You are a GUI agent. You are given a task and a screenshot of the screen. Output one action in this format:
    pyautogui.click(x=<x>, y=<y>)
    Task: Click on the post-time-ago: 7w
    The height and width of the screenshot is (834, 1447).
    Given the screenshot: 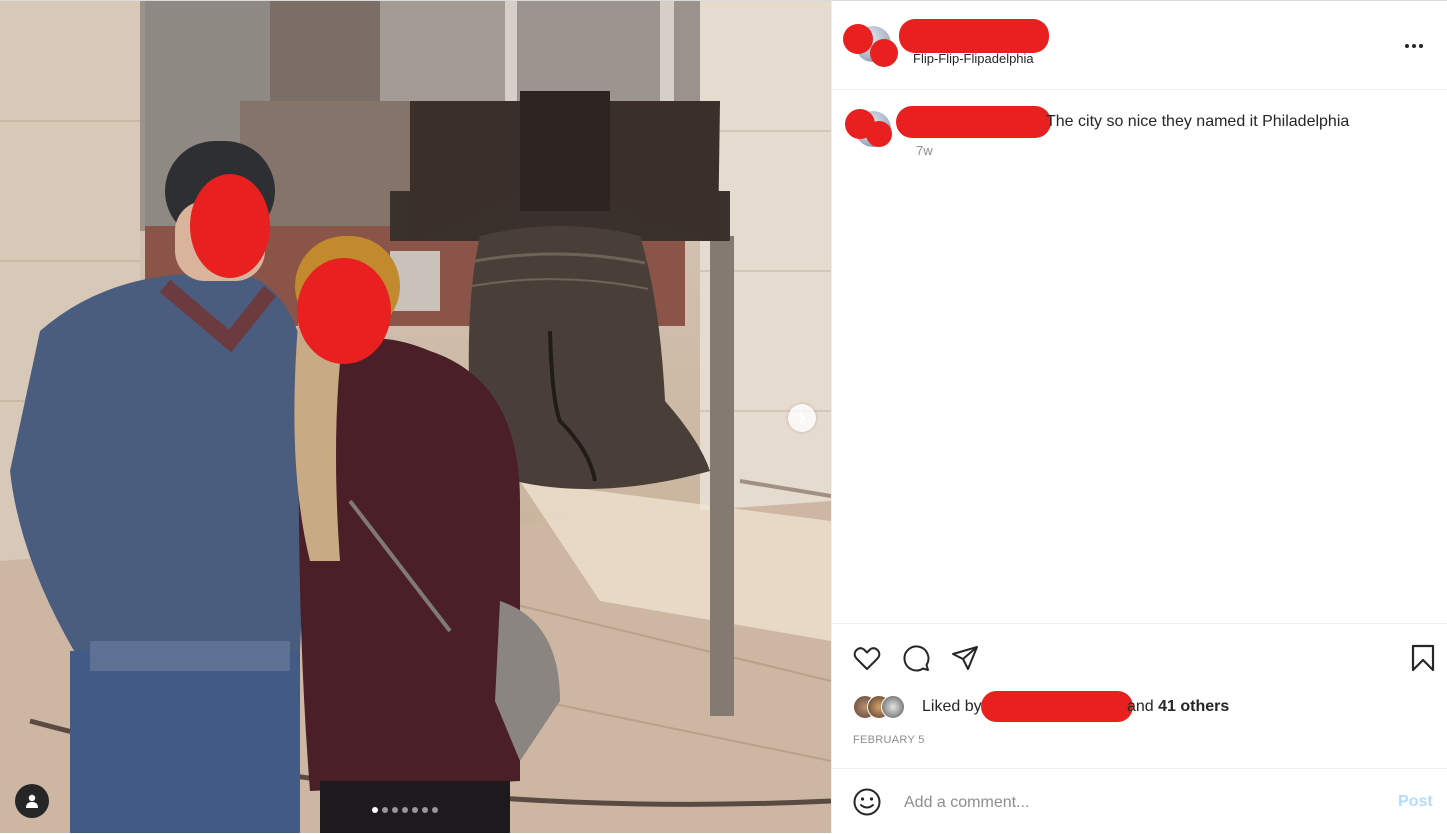 What is the action you would take?
    pyautogui.click(x=924, y=150)
    